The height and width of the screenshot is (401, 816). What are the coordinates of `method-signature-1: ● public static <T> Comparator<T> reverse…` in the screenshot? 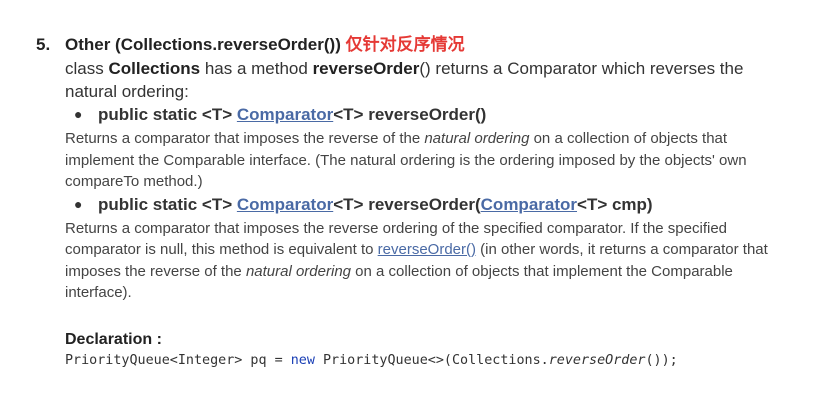 It's located at (435, 114).